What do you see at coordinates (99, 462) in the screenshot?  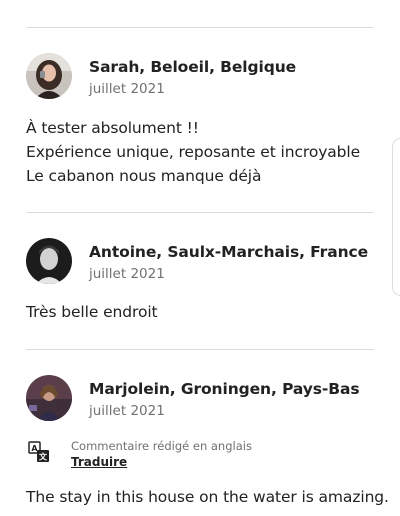 I see `translate-link: Traduire` at bounding box center [99, 462].